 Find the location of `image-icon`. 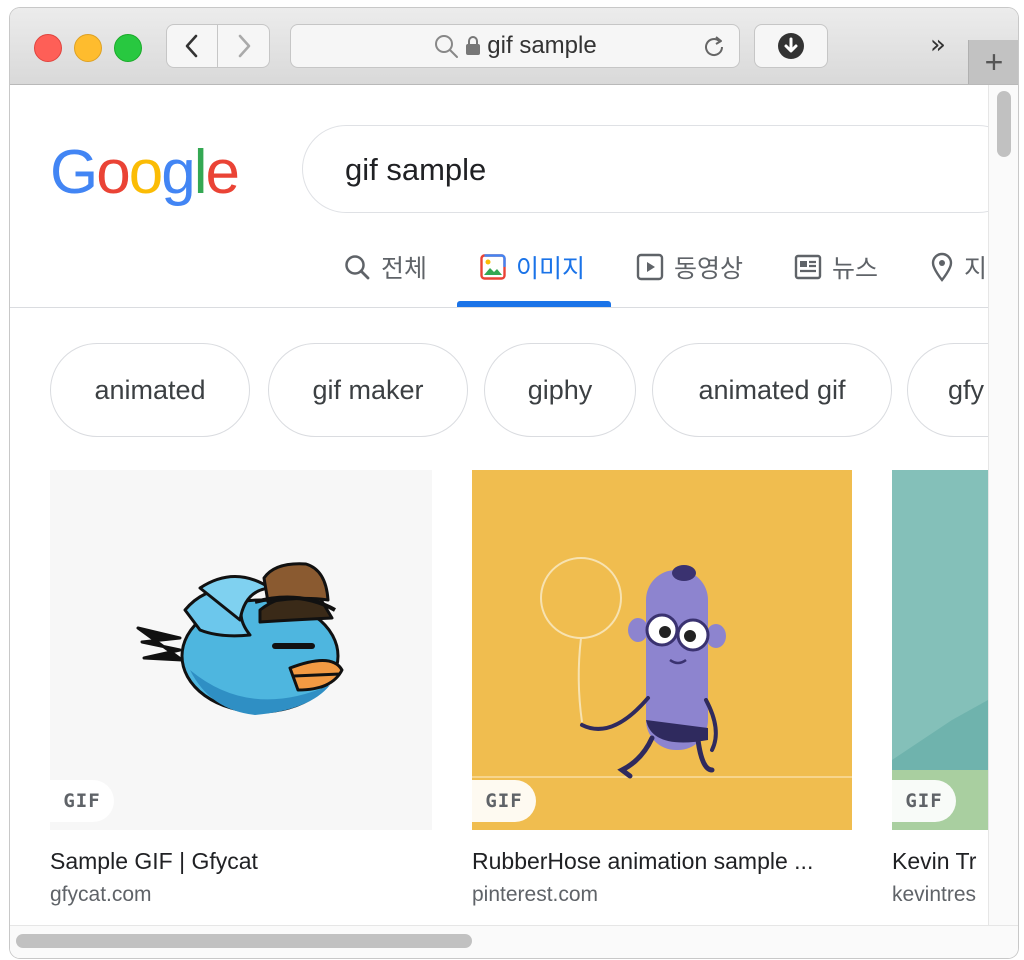

image-icon is located at coordinates (493, 267).